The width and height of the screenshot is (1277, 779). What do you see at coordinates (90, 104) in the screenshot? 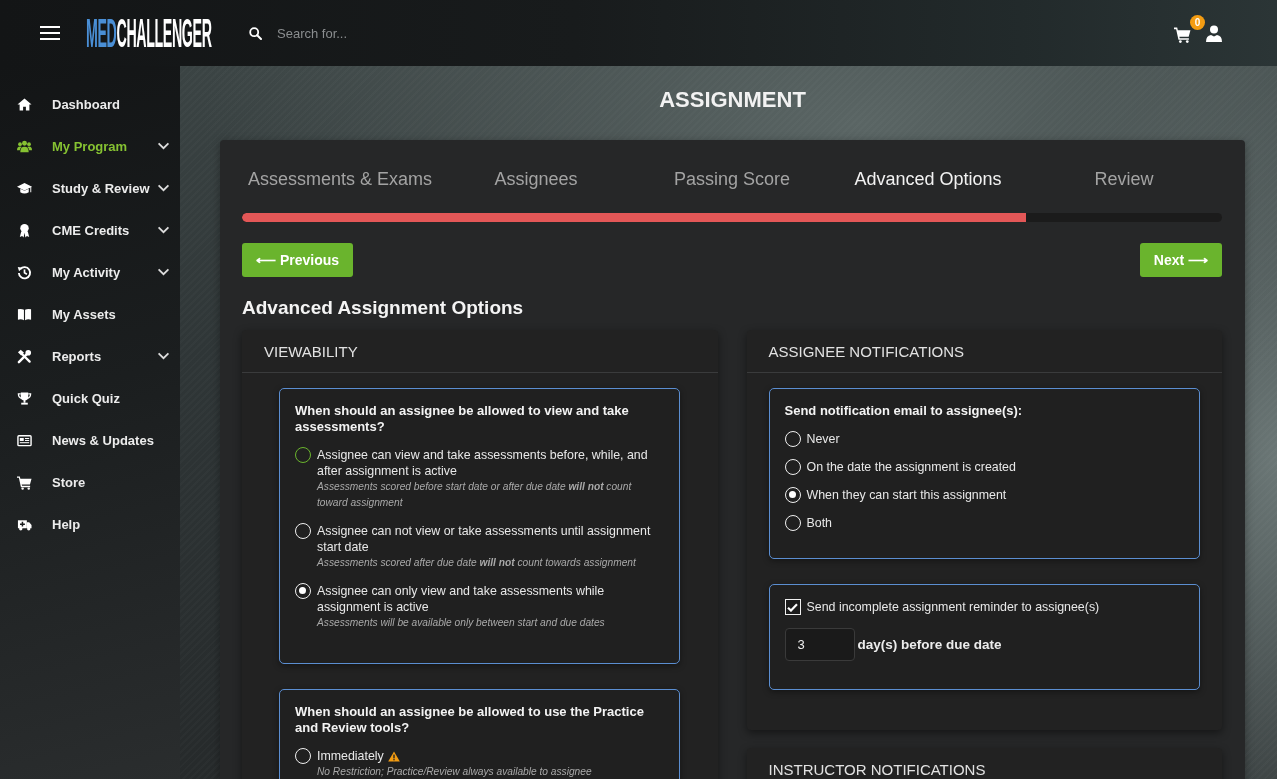
I see `sidebar-item: Dashboard` at bounding box center [90, 104].